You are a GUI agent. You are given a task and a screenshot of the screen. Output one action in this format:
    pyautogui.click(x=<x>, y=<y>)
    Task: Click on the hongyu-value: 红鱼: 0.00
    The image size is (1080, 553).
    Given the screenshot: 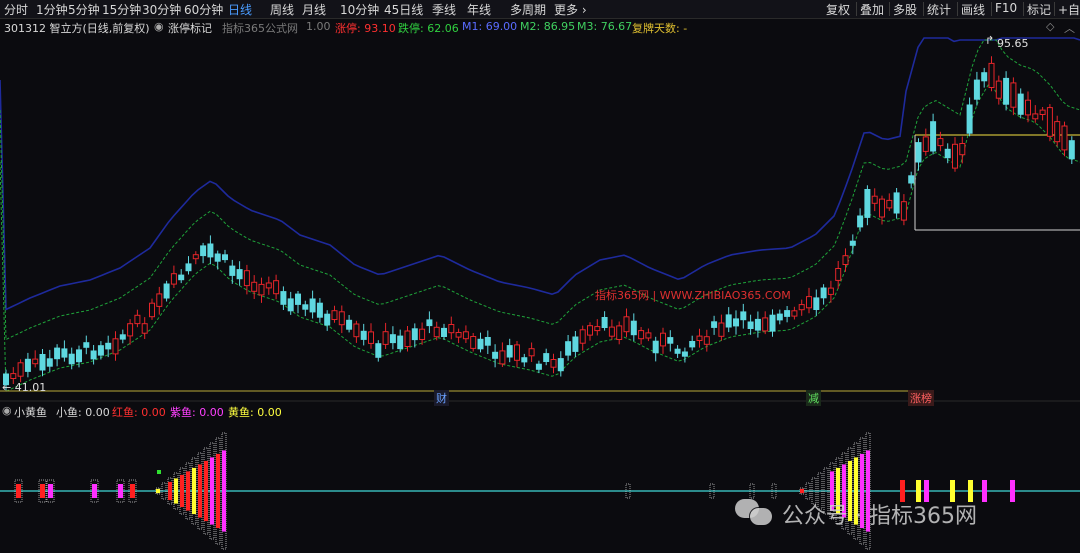 What is the action you would take?
    pyautogui.click(x=139, y=412)
    